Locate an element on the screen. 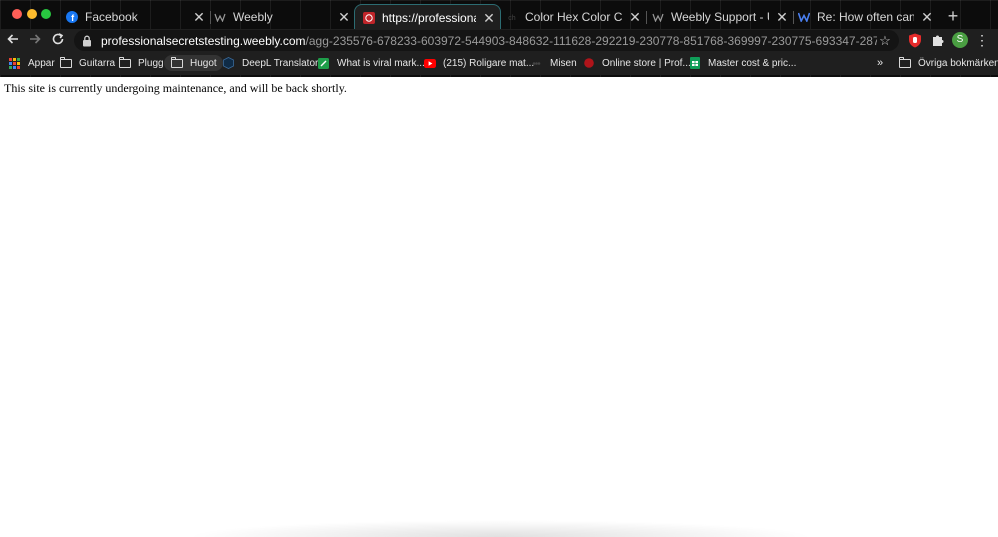 The height and width of the screenshot is (537, 998). close-window-button is located at coordinates (17, 14).